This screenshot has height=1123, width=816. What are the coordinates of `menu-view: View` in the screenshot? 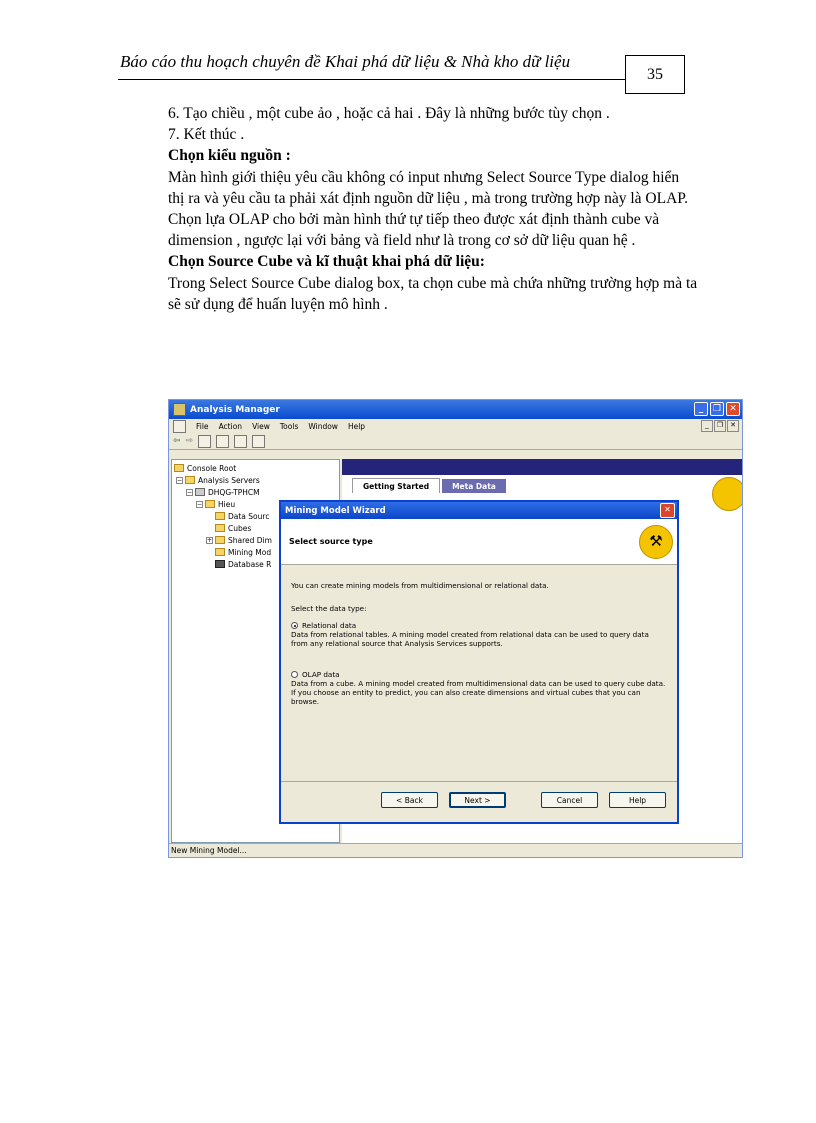 It's located at (261, 426).